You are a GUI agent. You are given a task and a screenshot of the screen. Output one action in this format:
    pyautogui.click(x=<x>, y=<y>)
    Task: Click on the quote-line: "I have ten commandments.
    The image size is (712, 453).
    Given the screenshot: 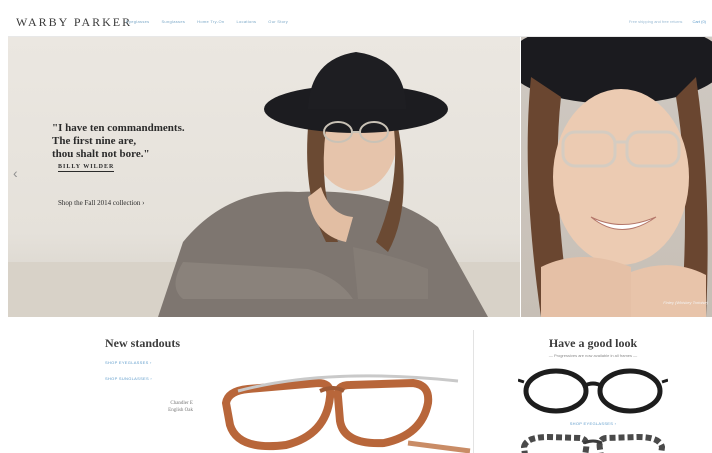 What is the action you would take?
    pyautogui.click(x=118, y=128)
    